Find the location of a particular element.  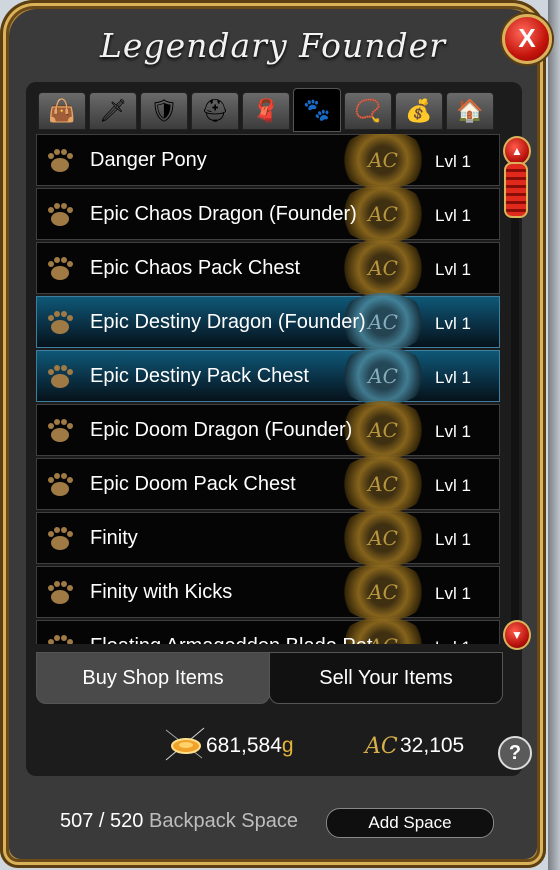

item-list-scrollbar: ▲ ▼ is located at coordinates (517, 393).